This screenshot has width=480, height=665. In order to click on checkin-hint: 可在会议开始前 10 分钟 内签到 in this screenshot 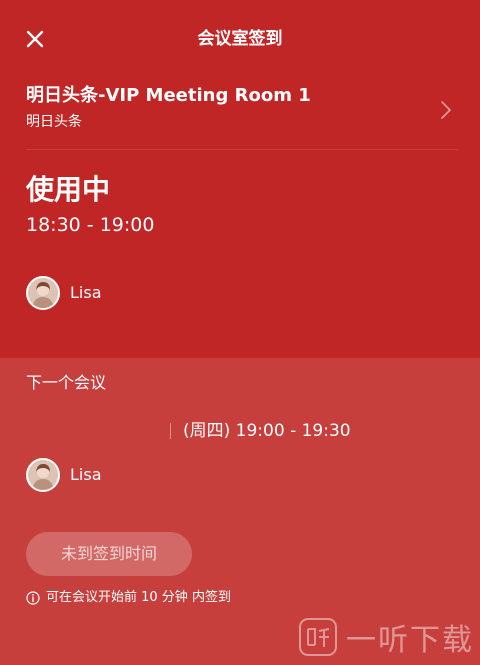, I will do `click(128, 598)`.